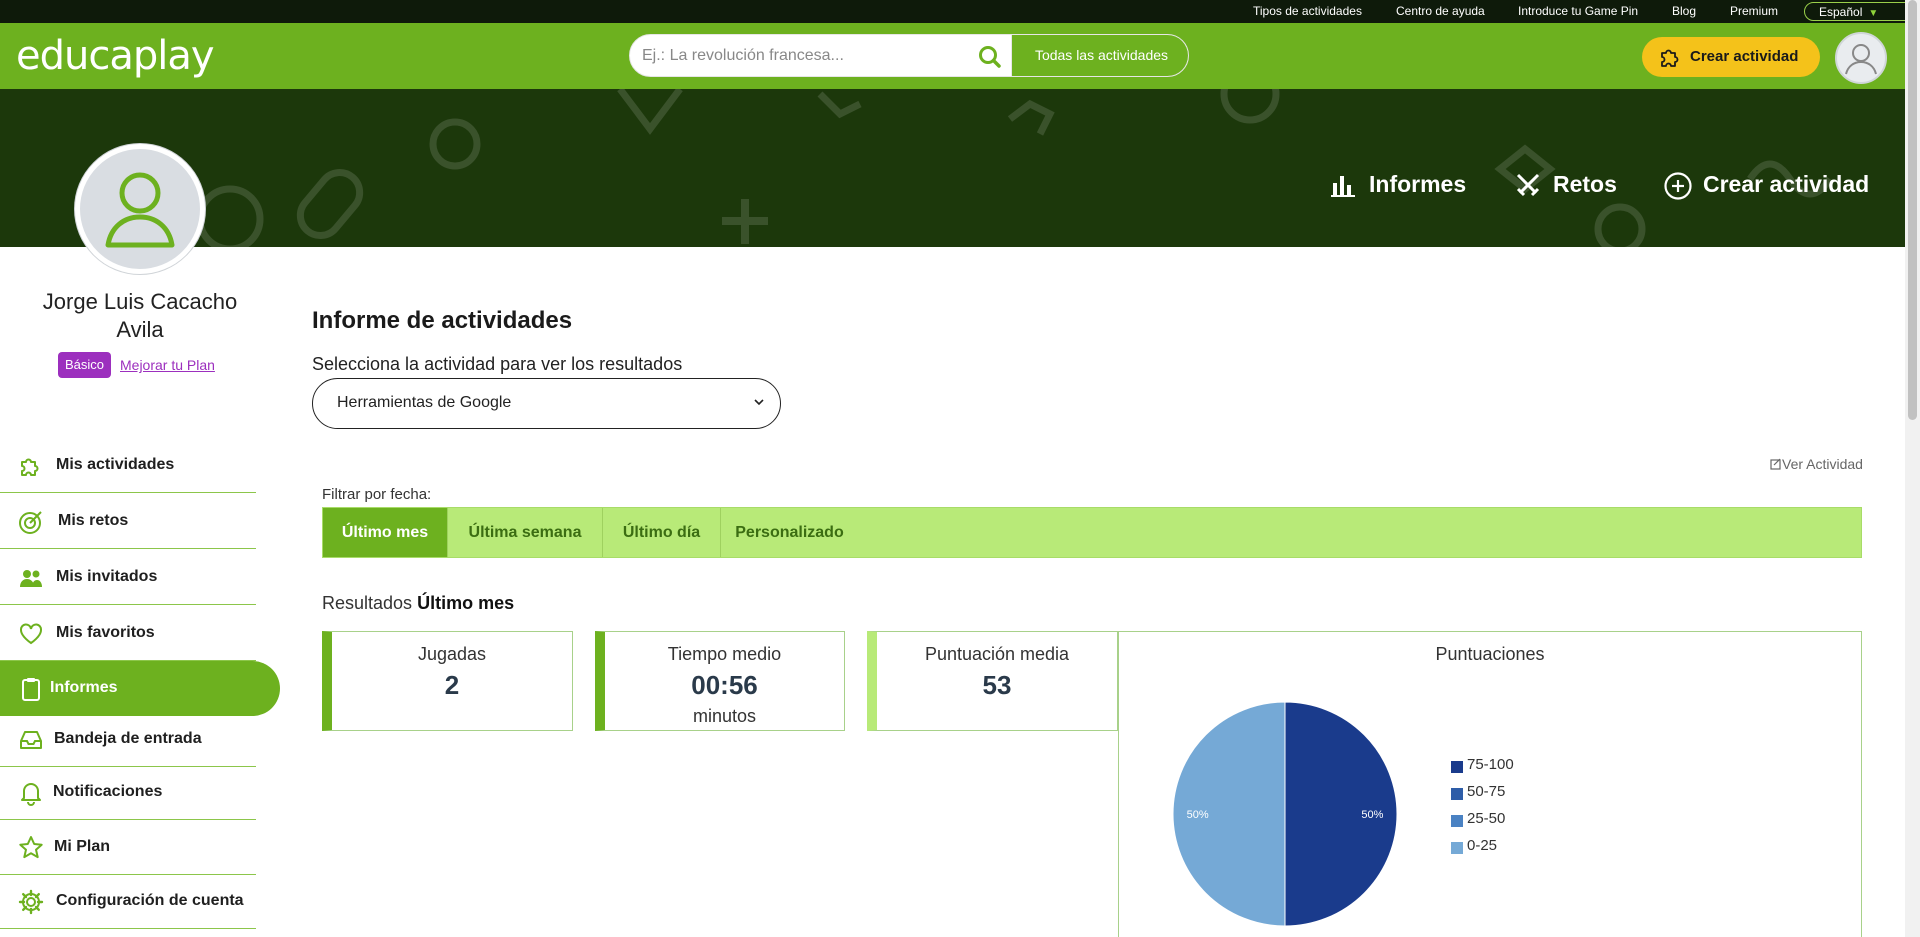 The height and width of the screenshot is (937, 1920). I want to click on people-icon, so click(31, 578).